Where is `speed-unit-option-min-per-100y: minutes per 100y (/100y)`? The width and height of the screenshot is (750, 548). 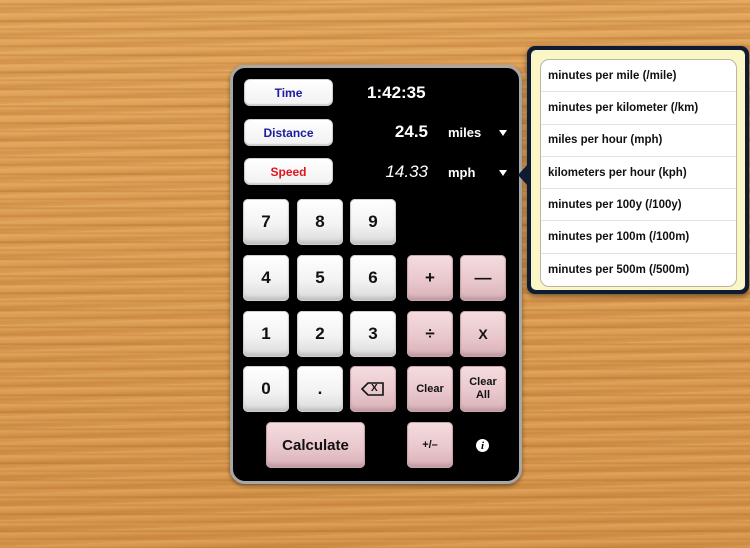 speed-unit-option-min-per-100y: minutes per 100y (/100y) is located at coordinates (638, 205).